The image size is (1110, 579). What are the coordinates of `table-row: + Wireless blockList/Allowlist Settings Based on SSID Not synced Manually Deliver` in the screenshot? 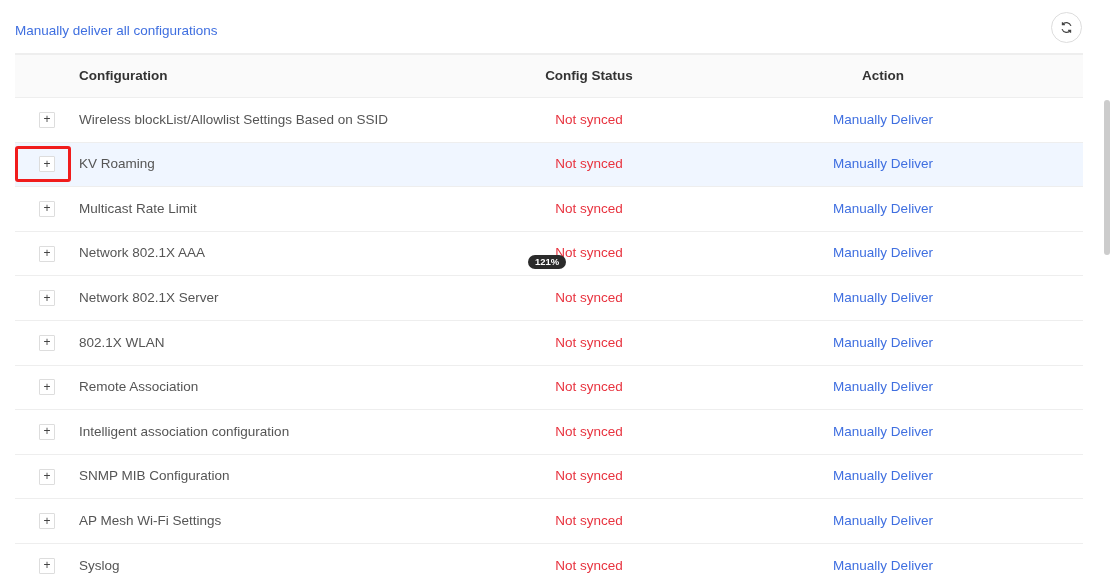 It's located at (549, 120).